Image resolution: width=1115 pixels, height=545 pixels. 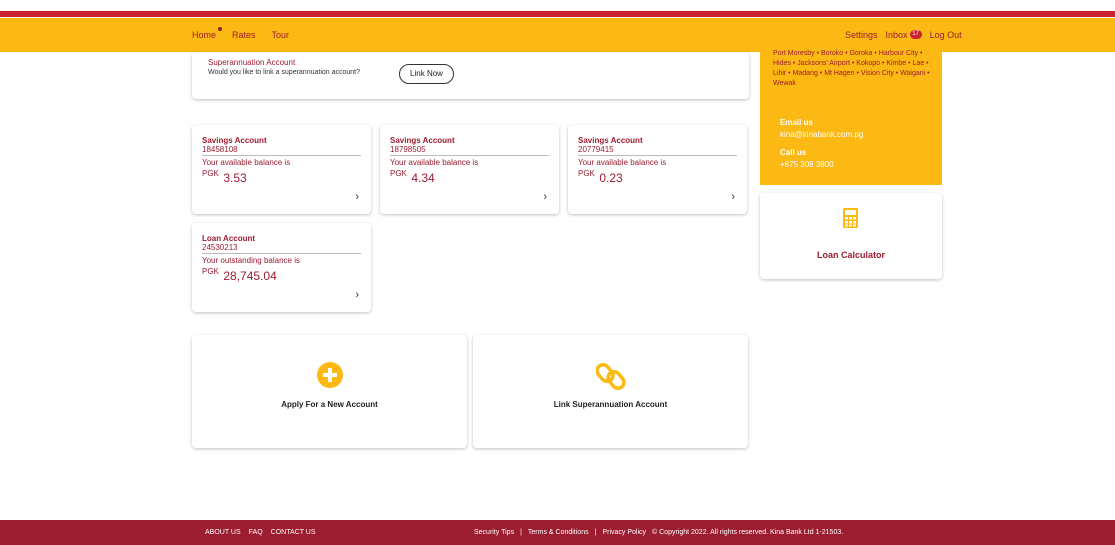 What do you see at coordinates (408, 149) in the screenshot?
I see `account-number: 18798505` at bounding box center [408, 149].